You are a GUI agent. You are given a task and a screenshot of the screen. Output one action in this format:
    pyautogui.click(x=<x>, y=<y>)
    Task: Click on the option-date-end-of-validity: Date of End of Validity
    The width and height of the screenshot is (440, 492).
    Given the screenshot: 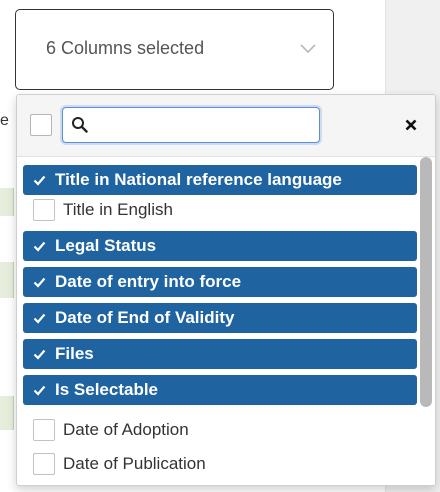 What is the action you would take?
    pyautogui.click(x=220, y=318)
    